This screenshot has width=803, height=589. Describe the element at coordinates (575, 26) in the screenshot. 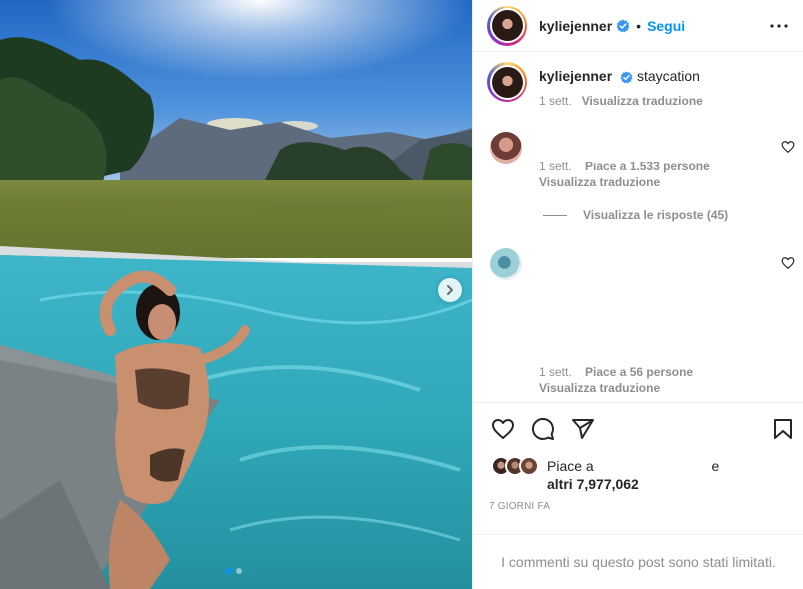

I see `author-username: kyliejenner` at that location.